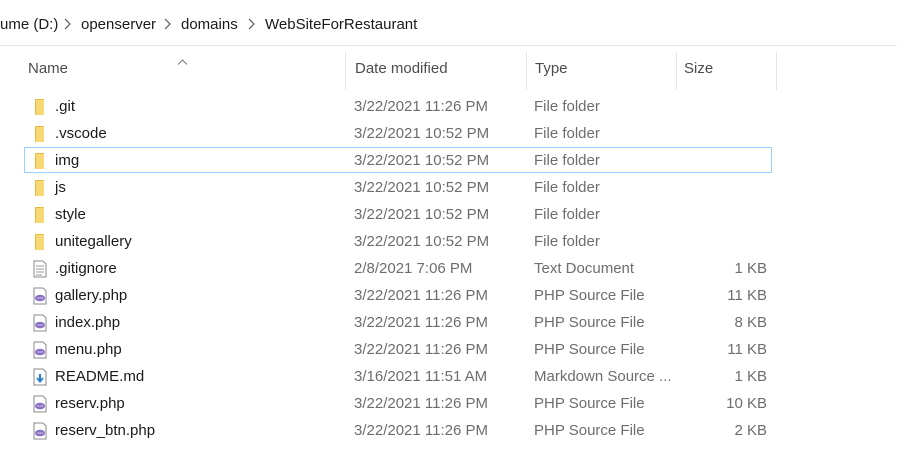 The width and height of the screenshot is (897, 461). I want to click on file-name: reserv.php, so click(90, 403).